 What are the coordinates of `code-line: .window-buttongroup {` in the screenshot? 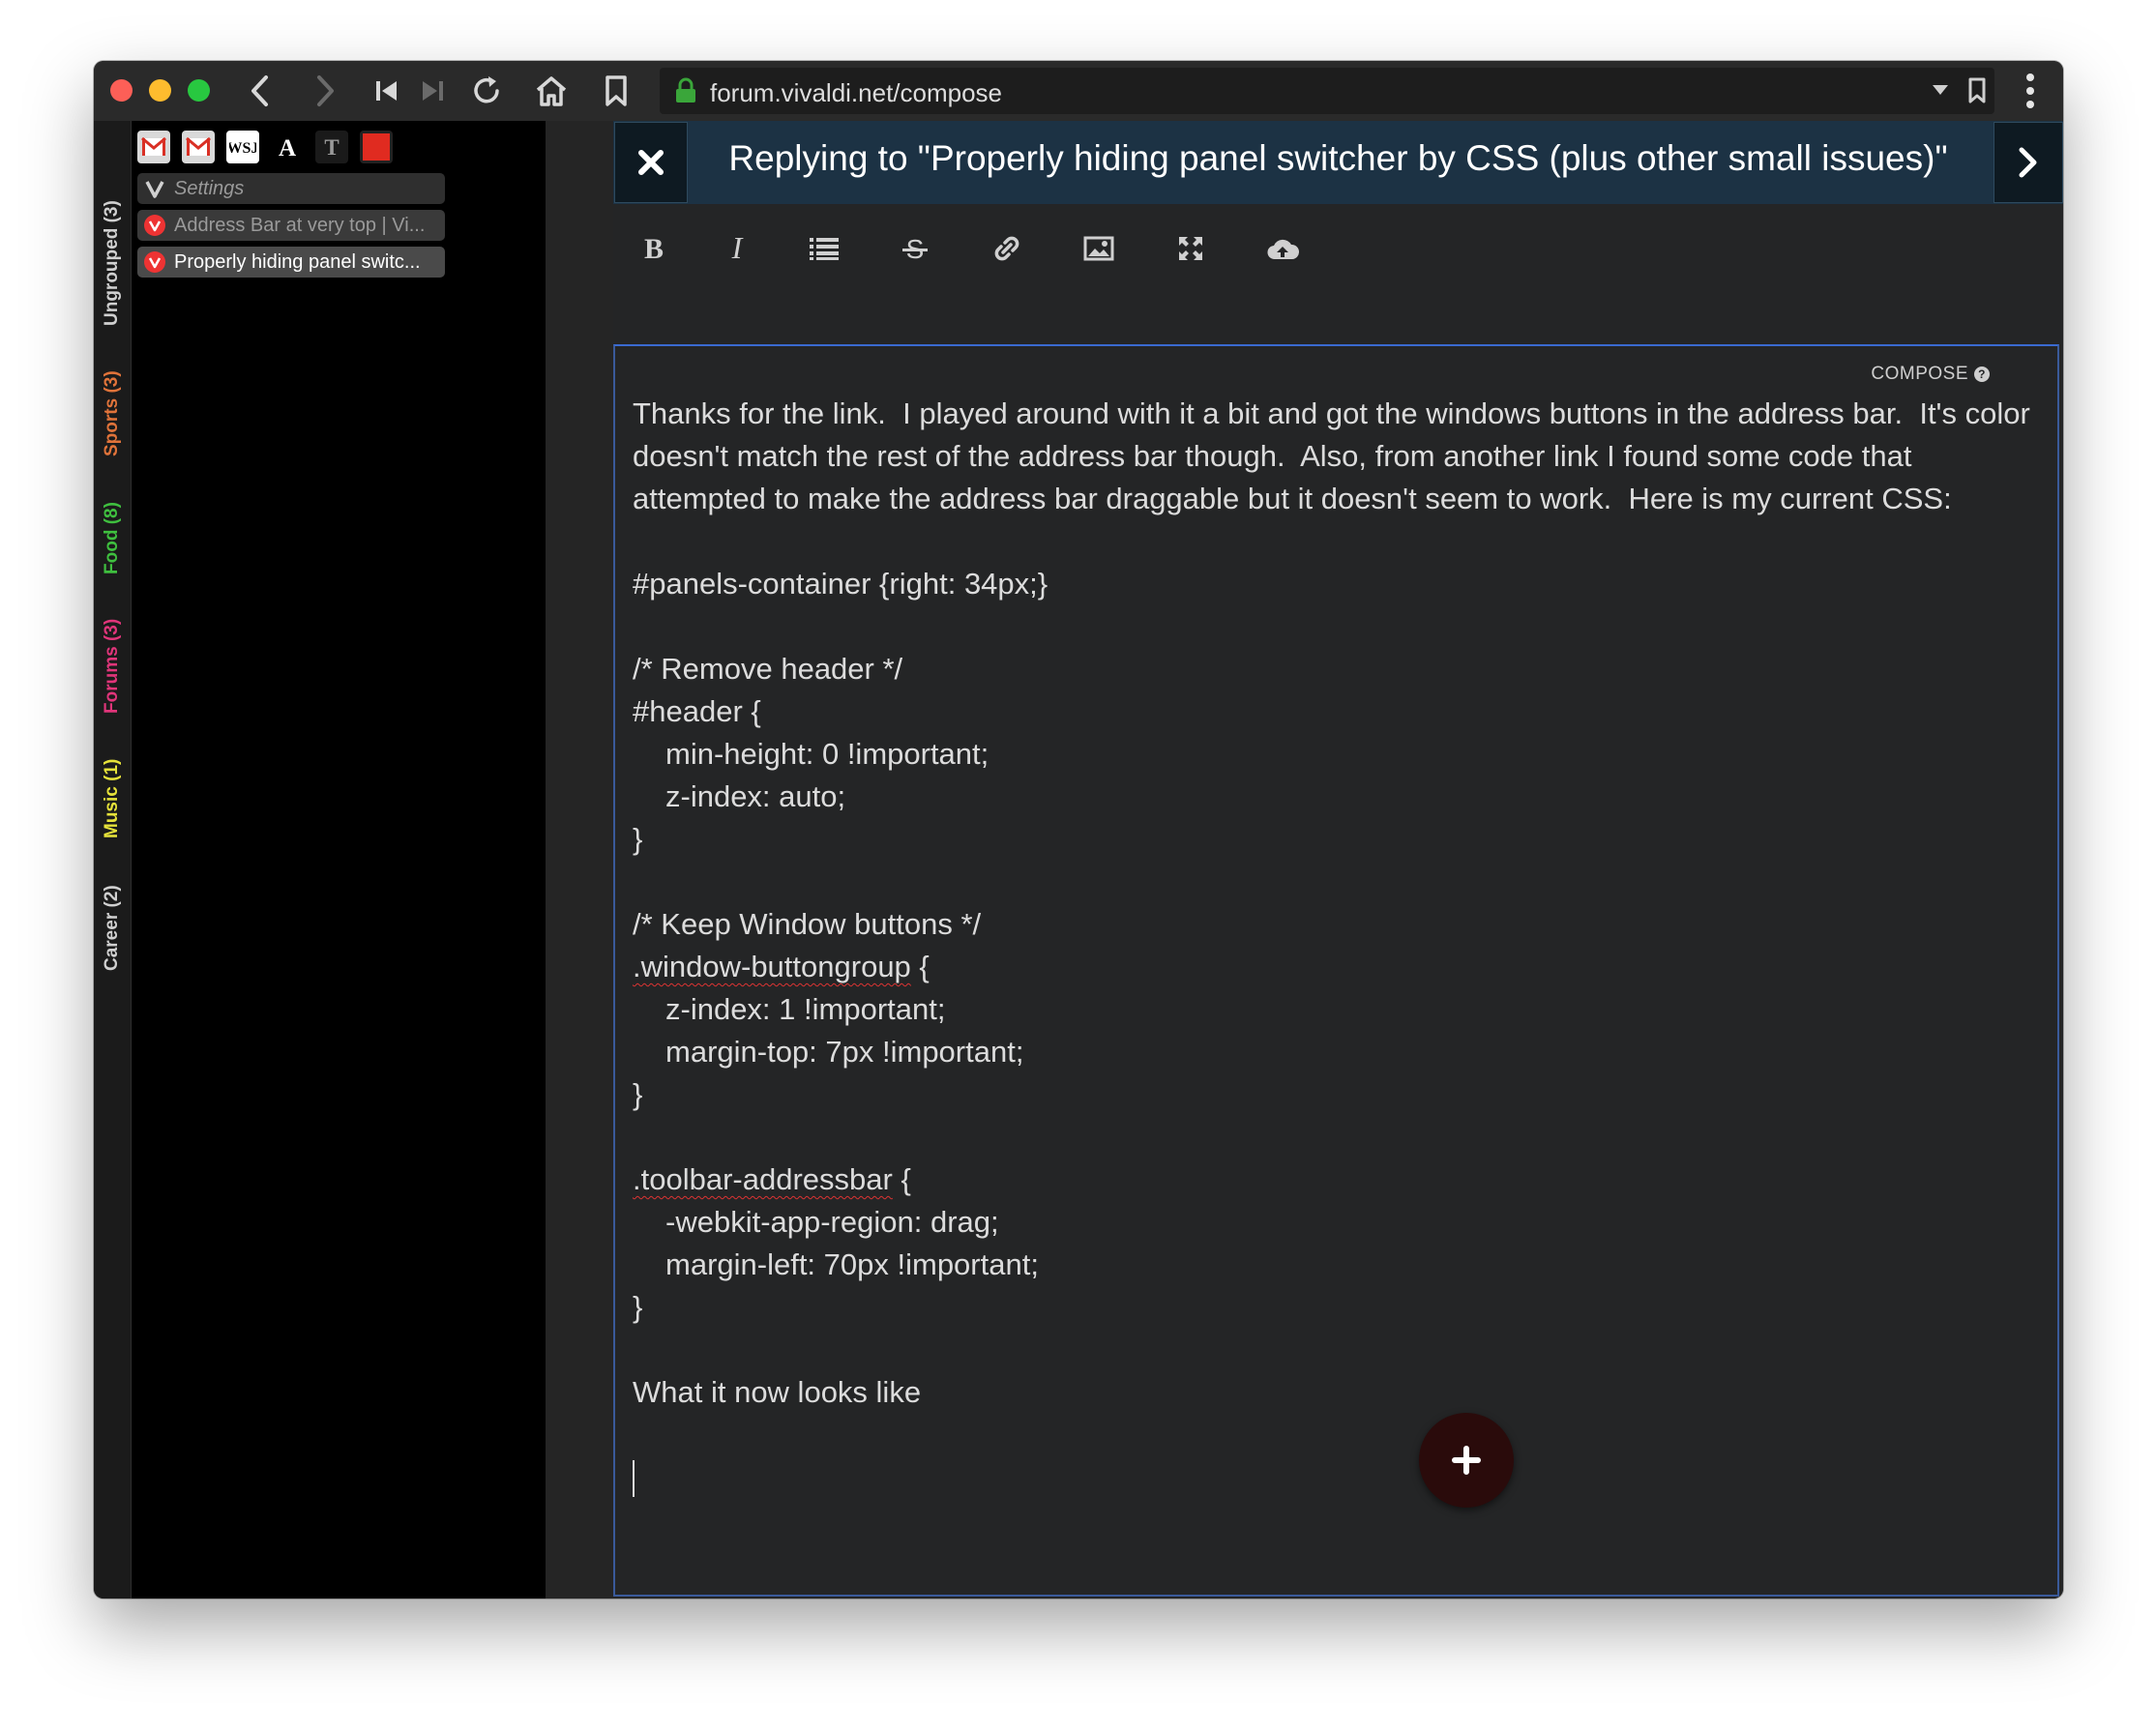 It's located at (781, 967).